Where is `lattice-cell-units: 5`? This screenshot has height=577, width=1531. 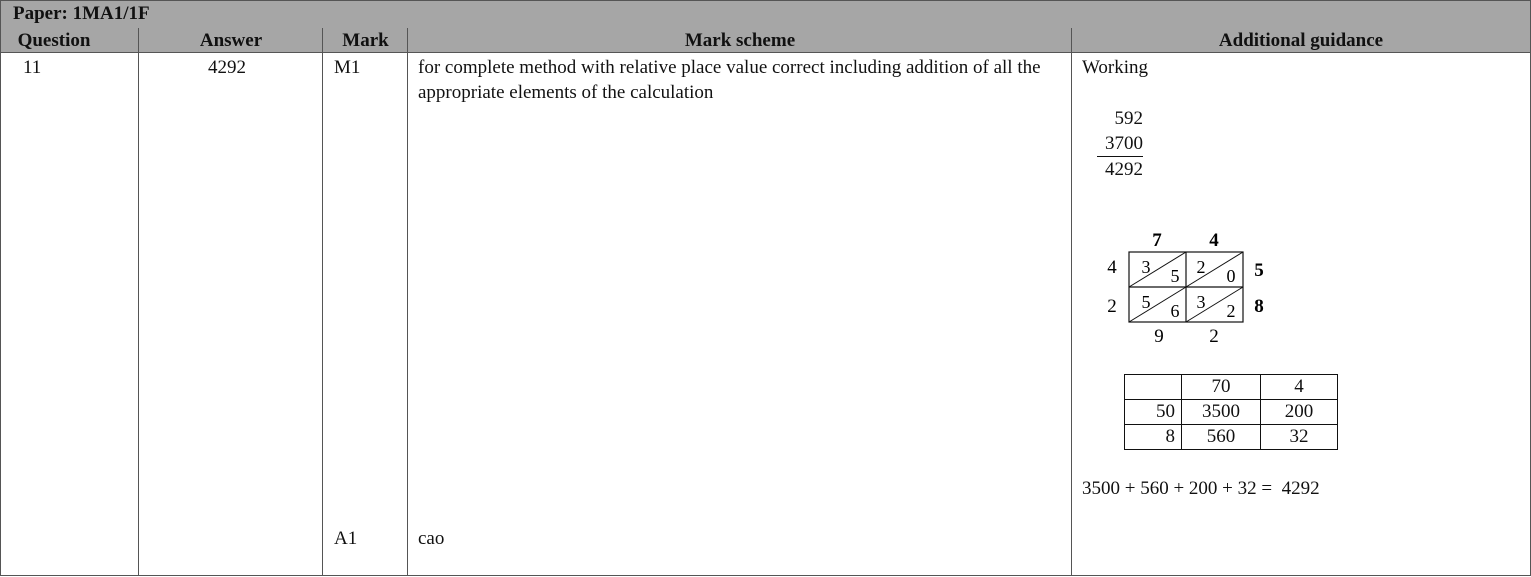
lattice-cell-units: 5 is located at coordinates (1175, 276).